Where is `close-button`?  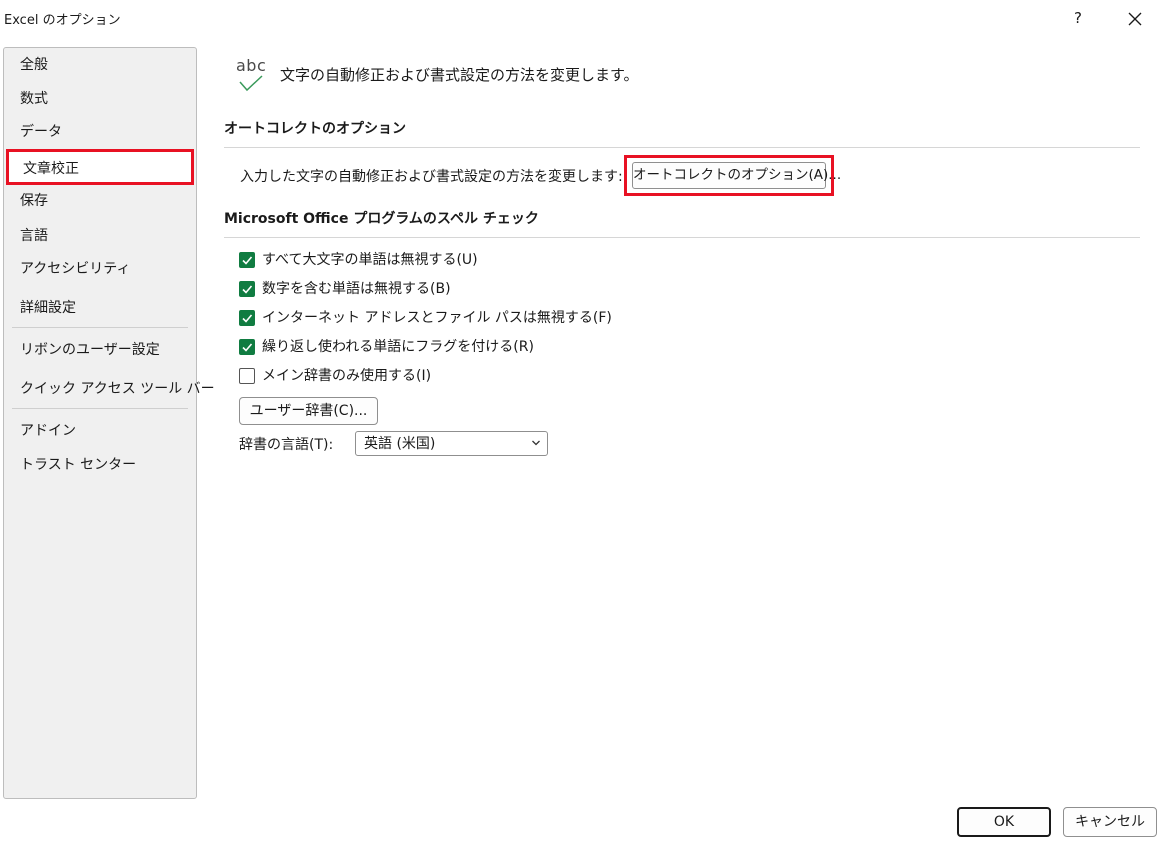
close-button is located at coordinates (1135, 19).